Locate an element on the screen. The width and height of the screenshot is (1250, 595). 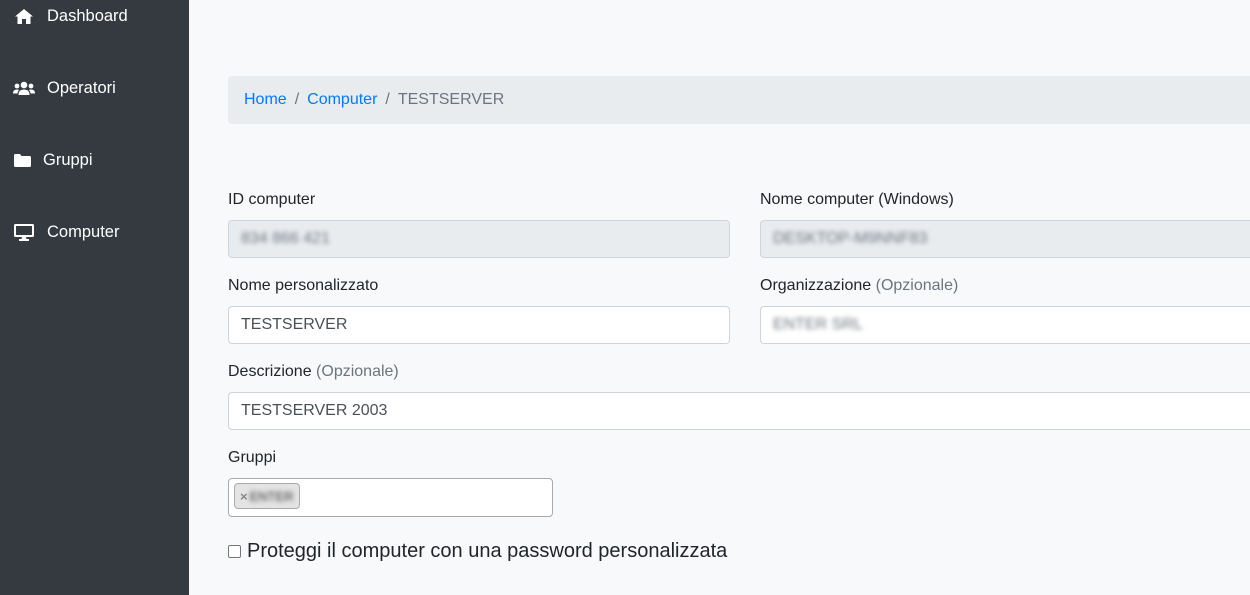
sidebar-item-dashboard: Dashboard is located at coordinates (94, 18).